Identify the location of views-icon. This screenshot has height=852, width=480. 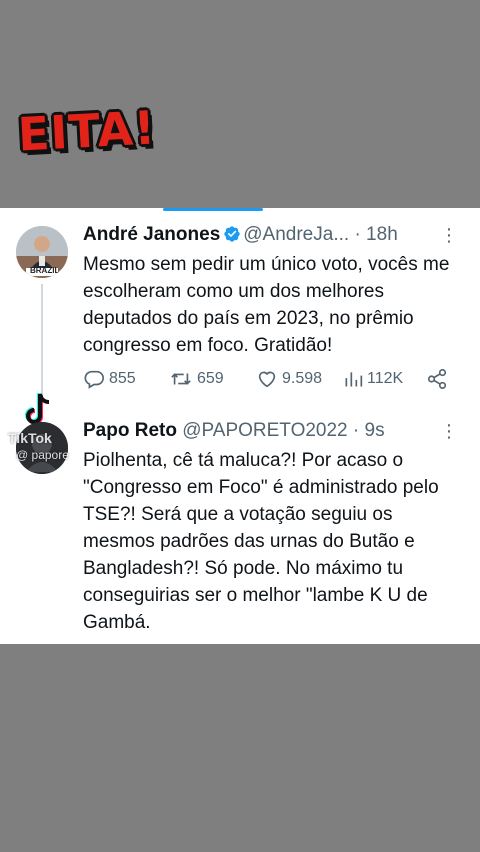
(354, 379).